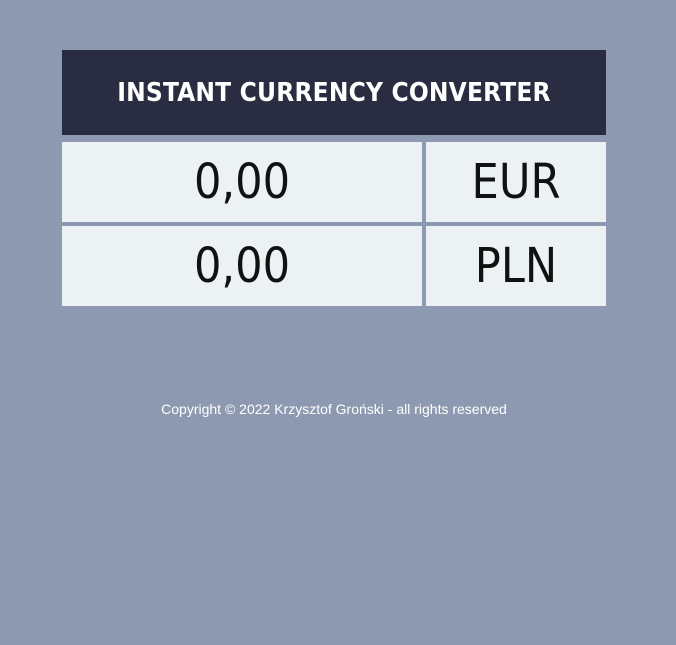 The height and width of the screenshot is (645, 676). Describe the element at coordinates (516, 266) in the screenshot. I see `currency-select-to: PLN` at that location.